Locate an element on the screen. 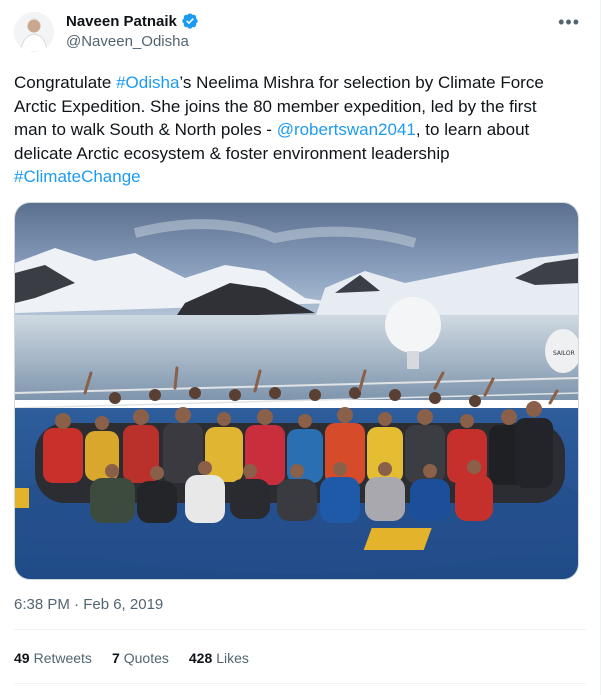 This screenshot has width=601, height=695. avatar-image is located at coordinates (34, 32).